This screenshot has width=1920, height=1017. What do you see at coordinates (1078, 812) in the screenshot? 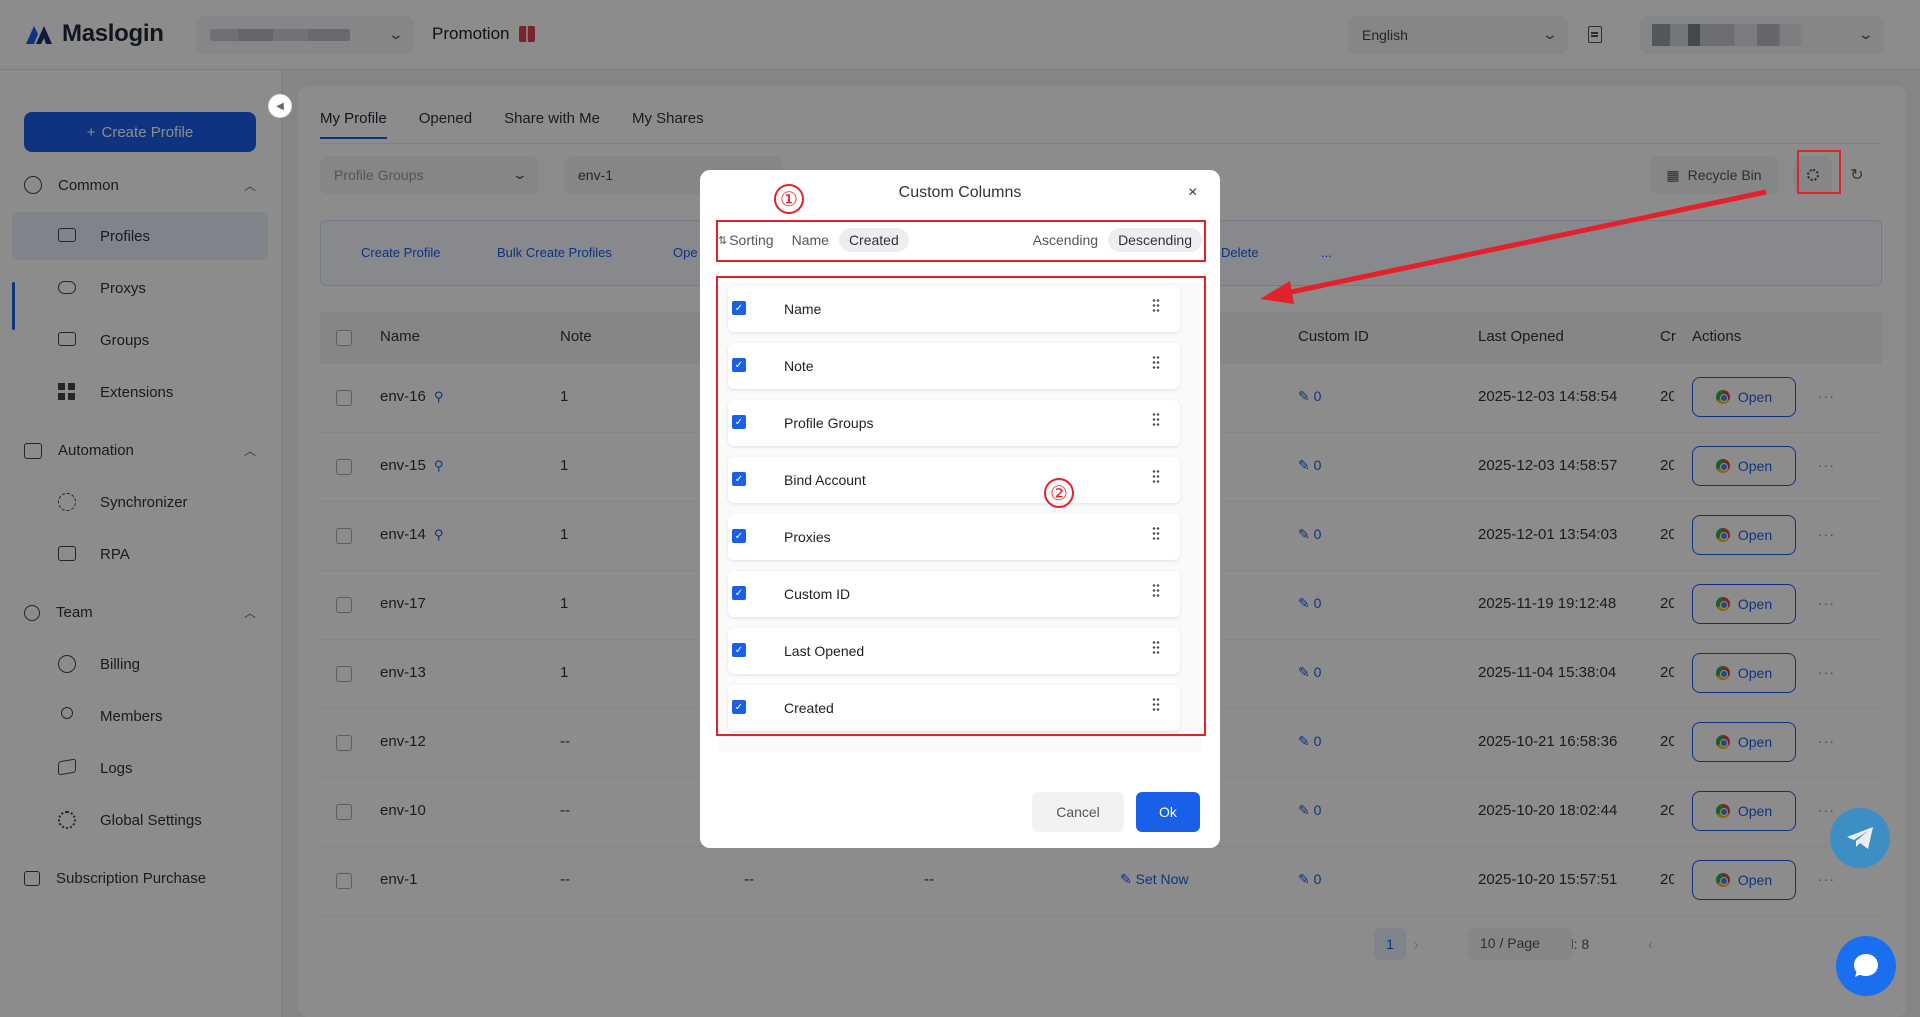
I see `cancel-button: Cancel` at bounding box center [1078, 812].